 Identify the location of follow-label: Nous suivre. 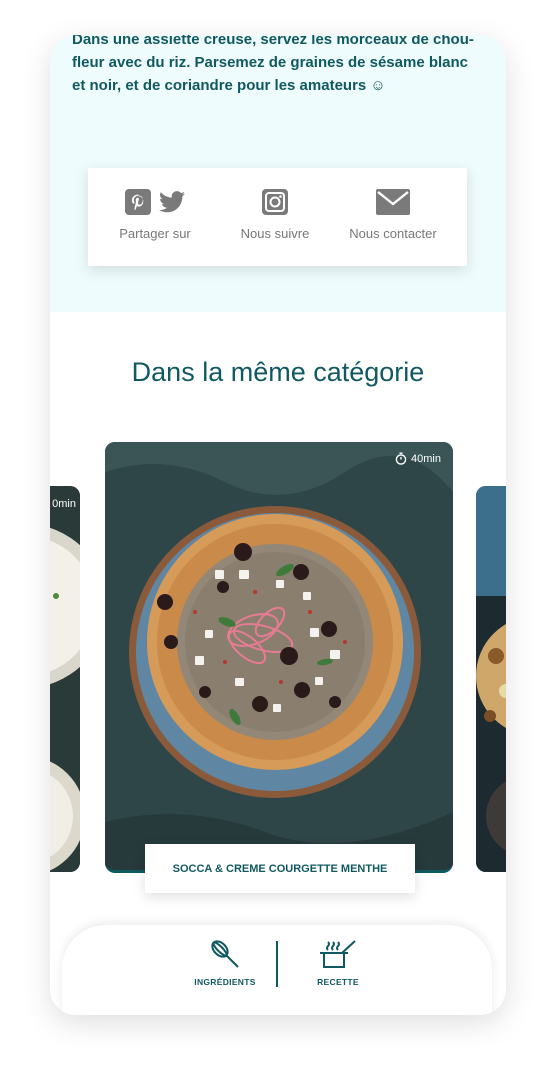
(275, 233).